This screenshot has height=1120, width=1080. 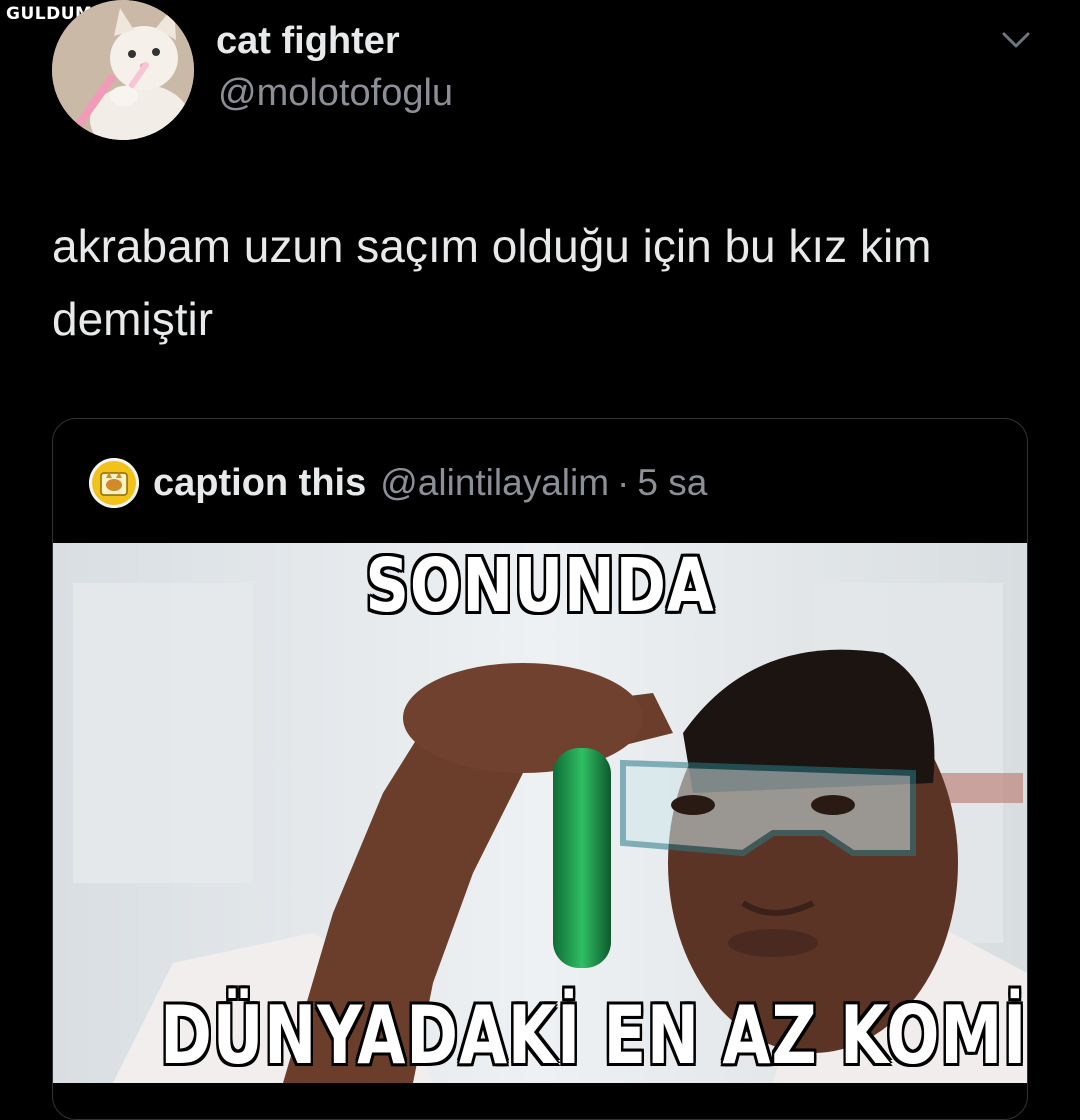 I want to click on quoted-tweet-timestamp: 5 sa, so click(x=672, y=483).